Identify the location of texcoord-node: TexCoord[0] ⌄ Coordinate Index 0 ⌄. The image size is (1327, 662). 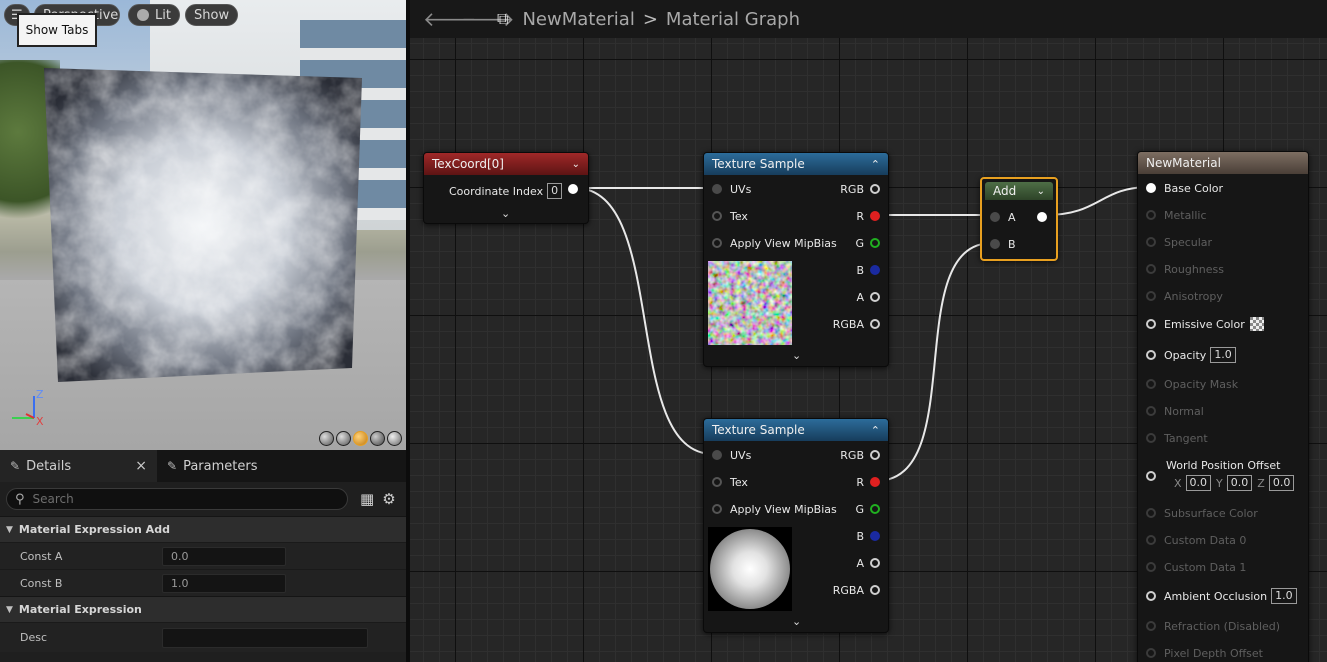
(506, 188).